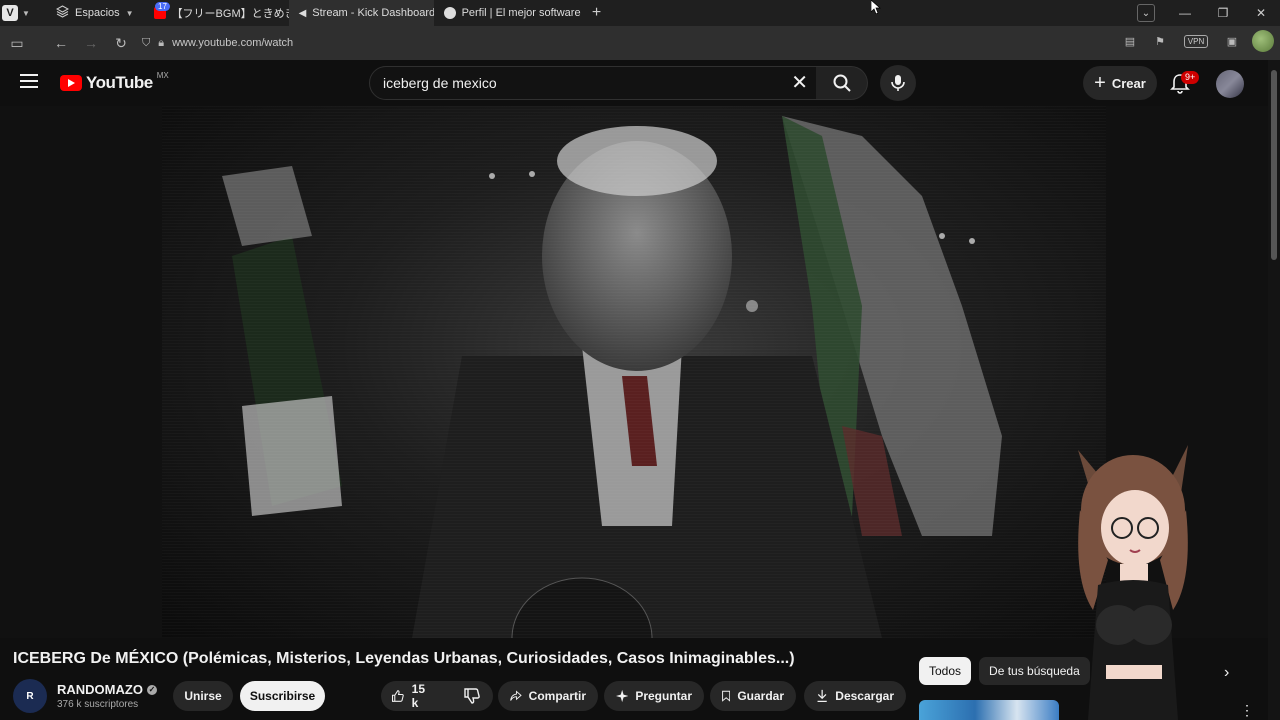 Image resolution: width=1280 pixels, height=720 pixels. Describe the element at coordinates (121, 43) in the screenshot. I see `reload-button: ↻` at that location.